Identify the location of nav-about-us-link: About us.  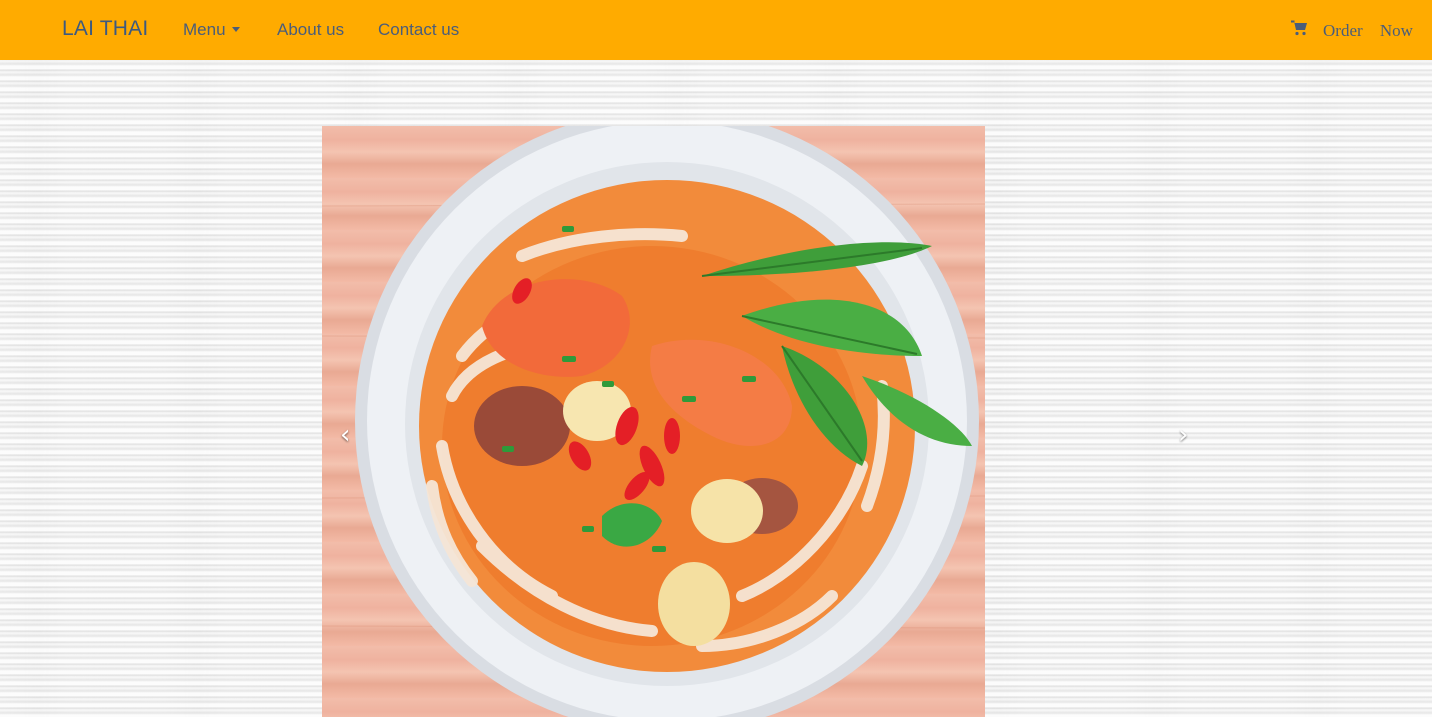
(310, 30).